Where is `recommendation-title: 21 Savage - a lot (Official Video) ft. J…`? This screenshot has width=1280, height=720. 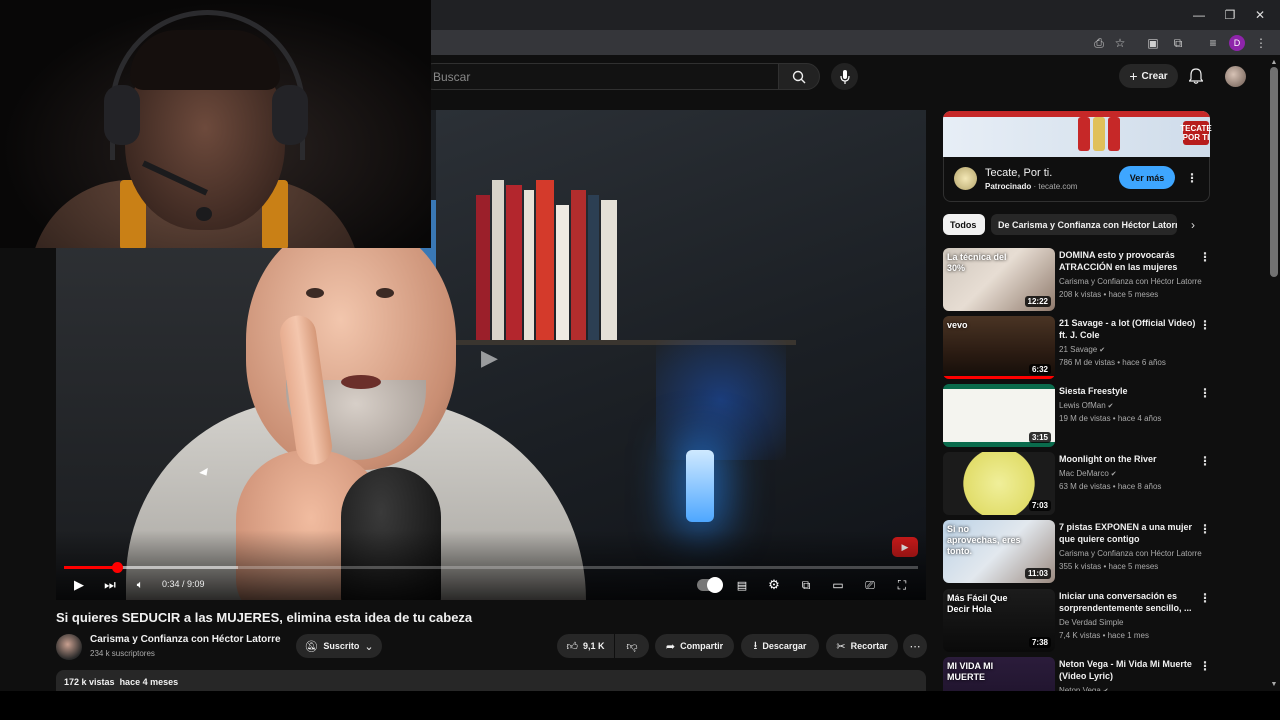
recommendation-title: 21 Savage - a lot (Official Video) ft. J… is located at coordinates (1129, 329).